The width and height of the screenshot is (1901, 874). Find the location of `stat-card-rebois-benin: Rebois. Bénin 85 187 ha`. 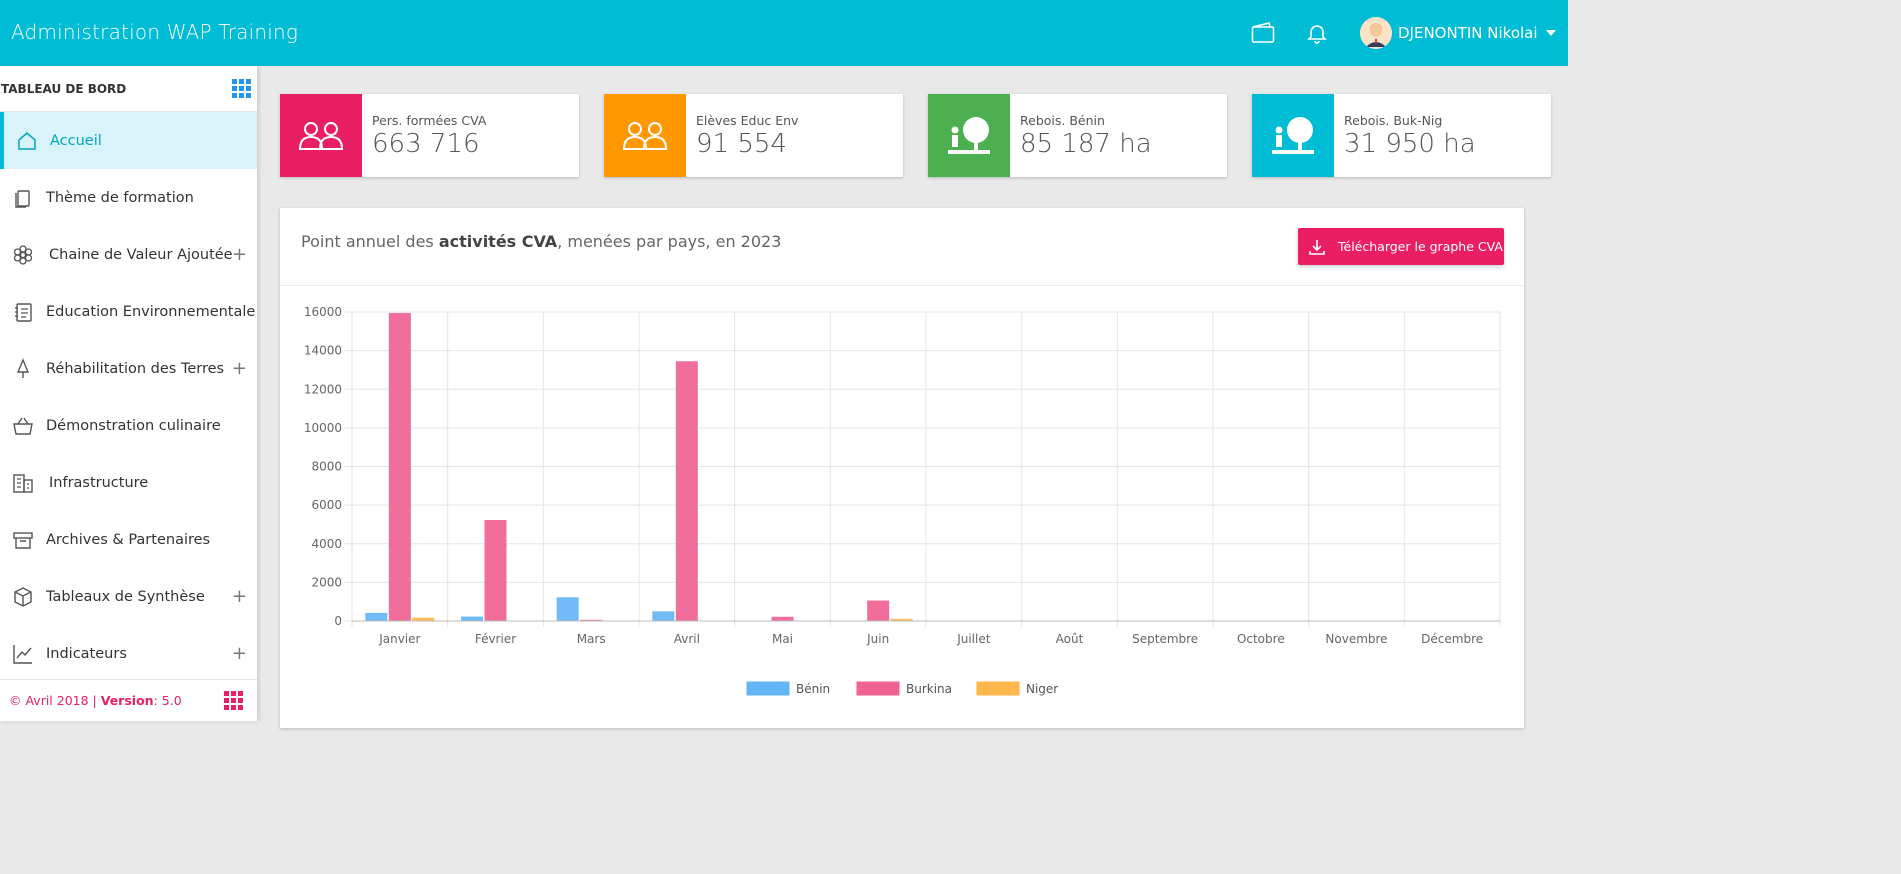

stat-card-rebois-benin: Rebois. Bénin 85 187 ha is located at coordinates (1077, 135).